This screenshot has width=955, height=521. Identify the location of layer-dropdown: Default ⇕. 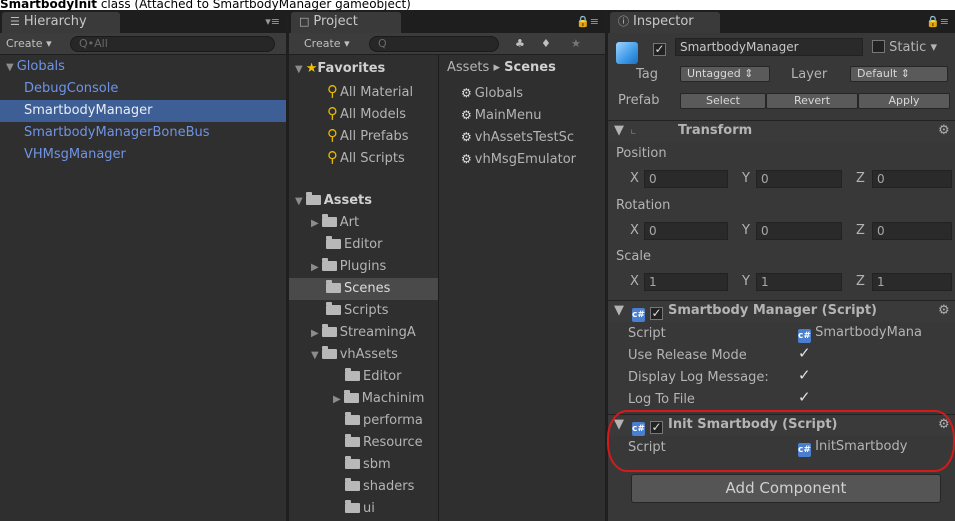
(899, 74).